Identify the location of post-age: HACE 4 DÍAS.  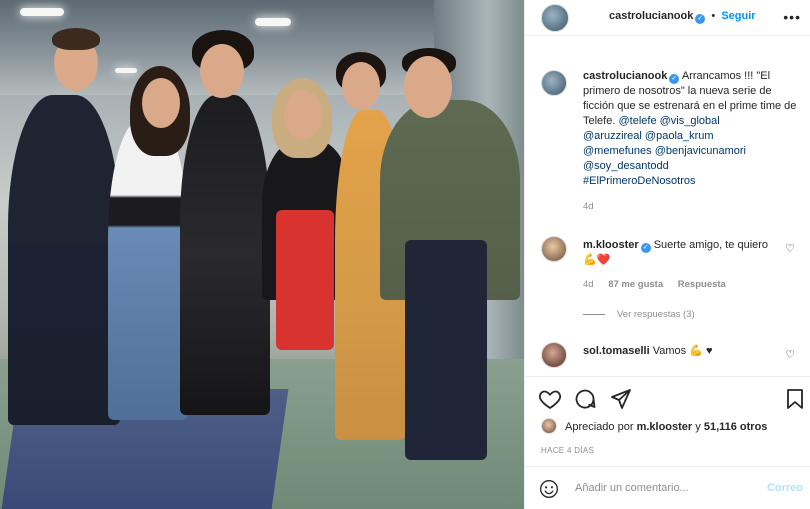
(567, 450).